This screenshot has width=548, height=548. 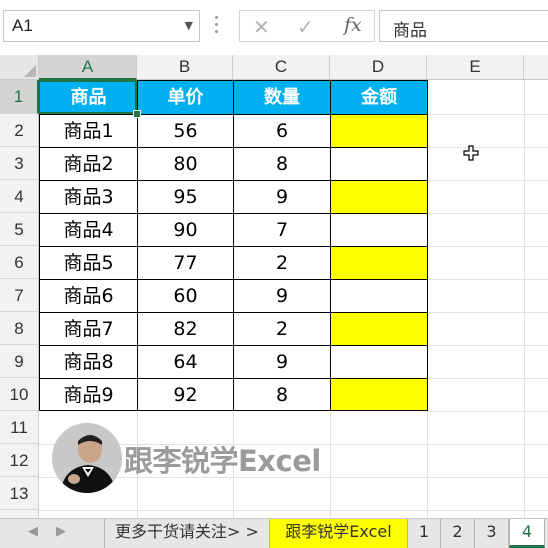 I want to click on table-cell: 商品9, so click(x=88, y=394).